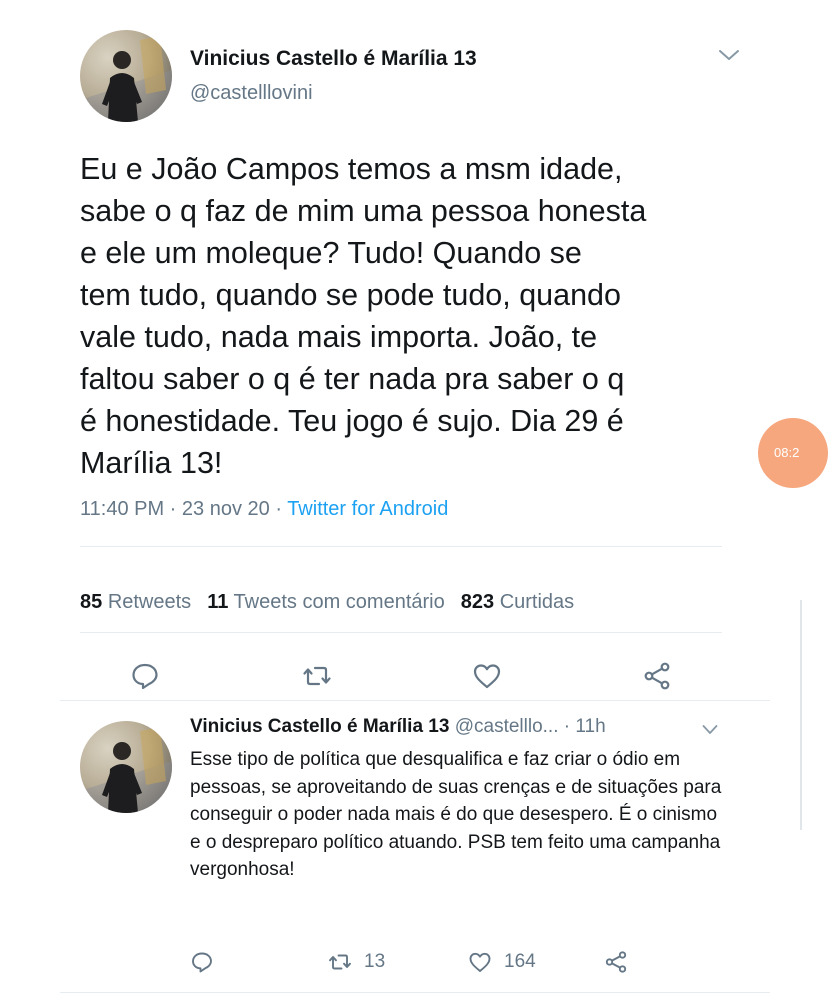 The width and height of the screenshot is (838, 1000). Describe the element at coordinates (801, 715) in the screenshot. I see `scrollbar` at that location.